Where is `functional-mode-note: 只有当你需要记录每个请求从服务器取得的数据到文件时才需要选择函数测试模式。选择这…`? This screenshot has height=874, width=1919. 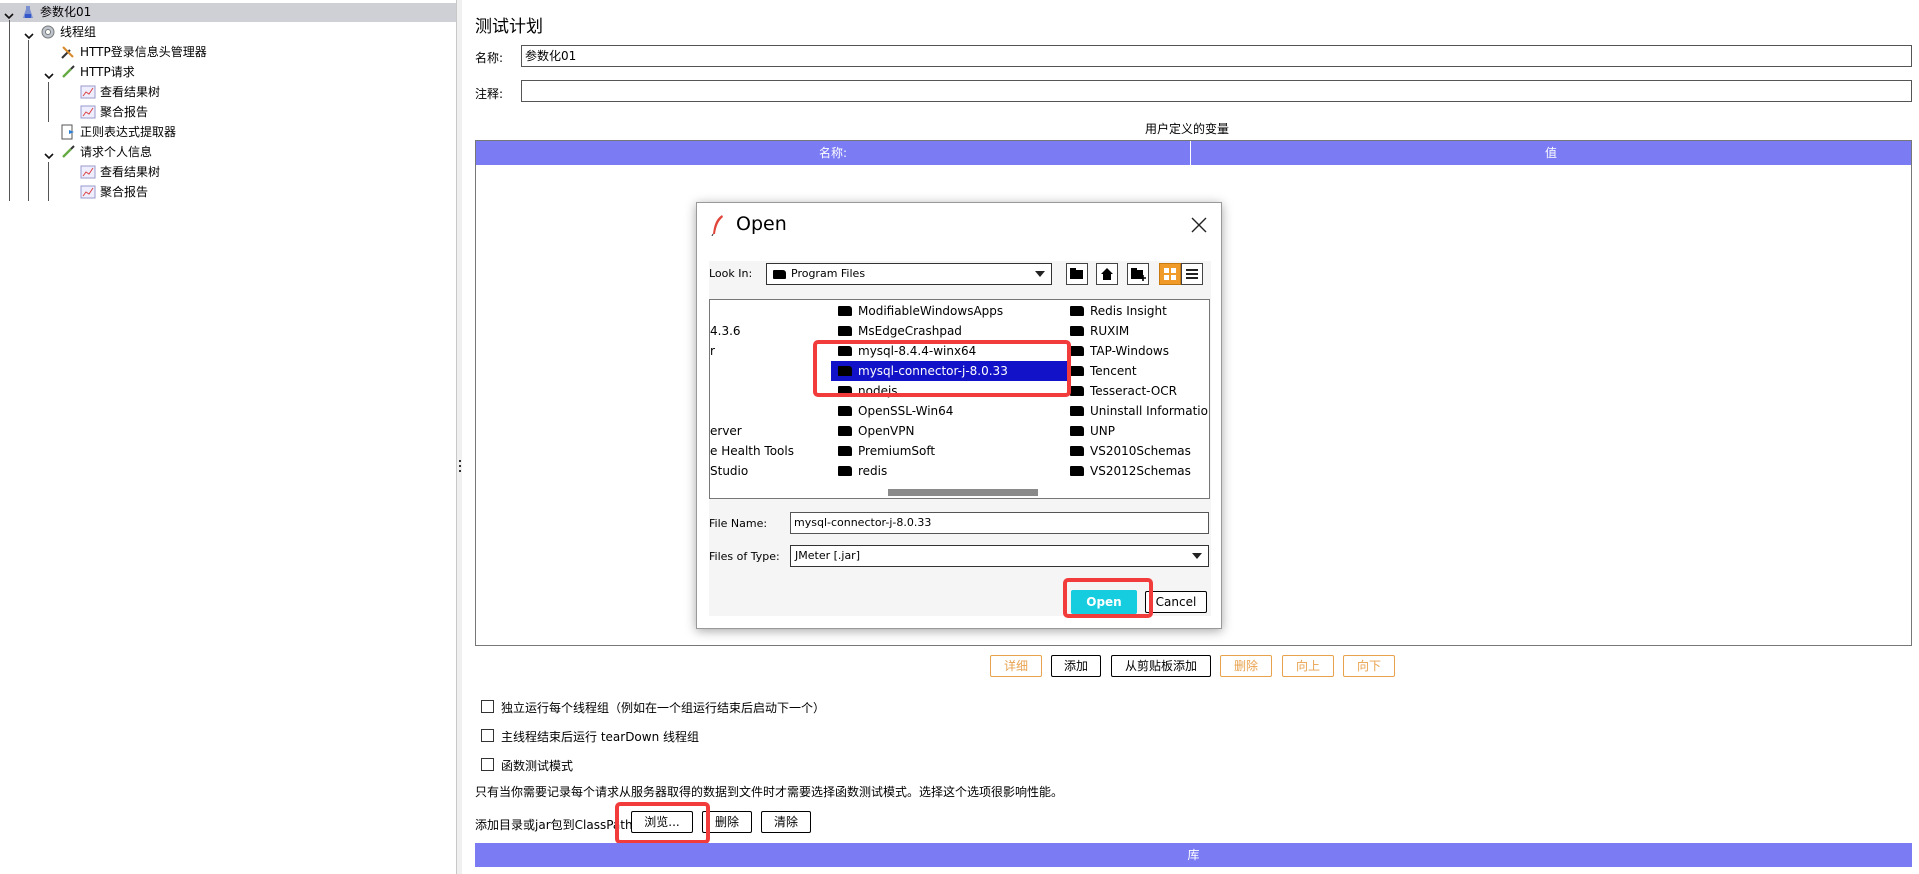
functional-mode-note: 只有当你需要记录每个请求从服务器取得的数据到文件时才需要选择函数测试模式。选择这… is located at coordinates (769, 792).